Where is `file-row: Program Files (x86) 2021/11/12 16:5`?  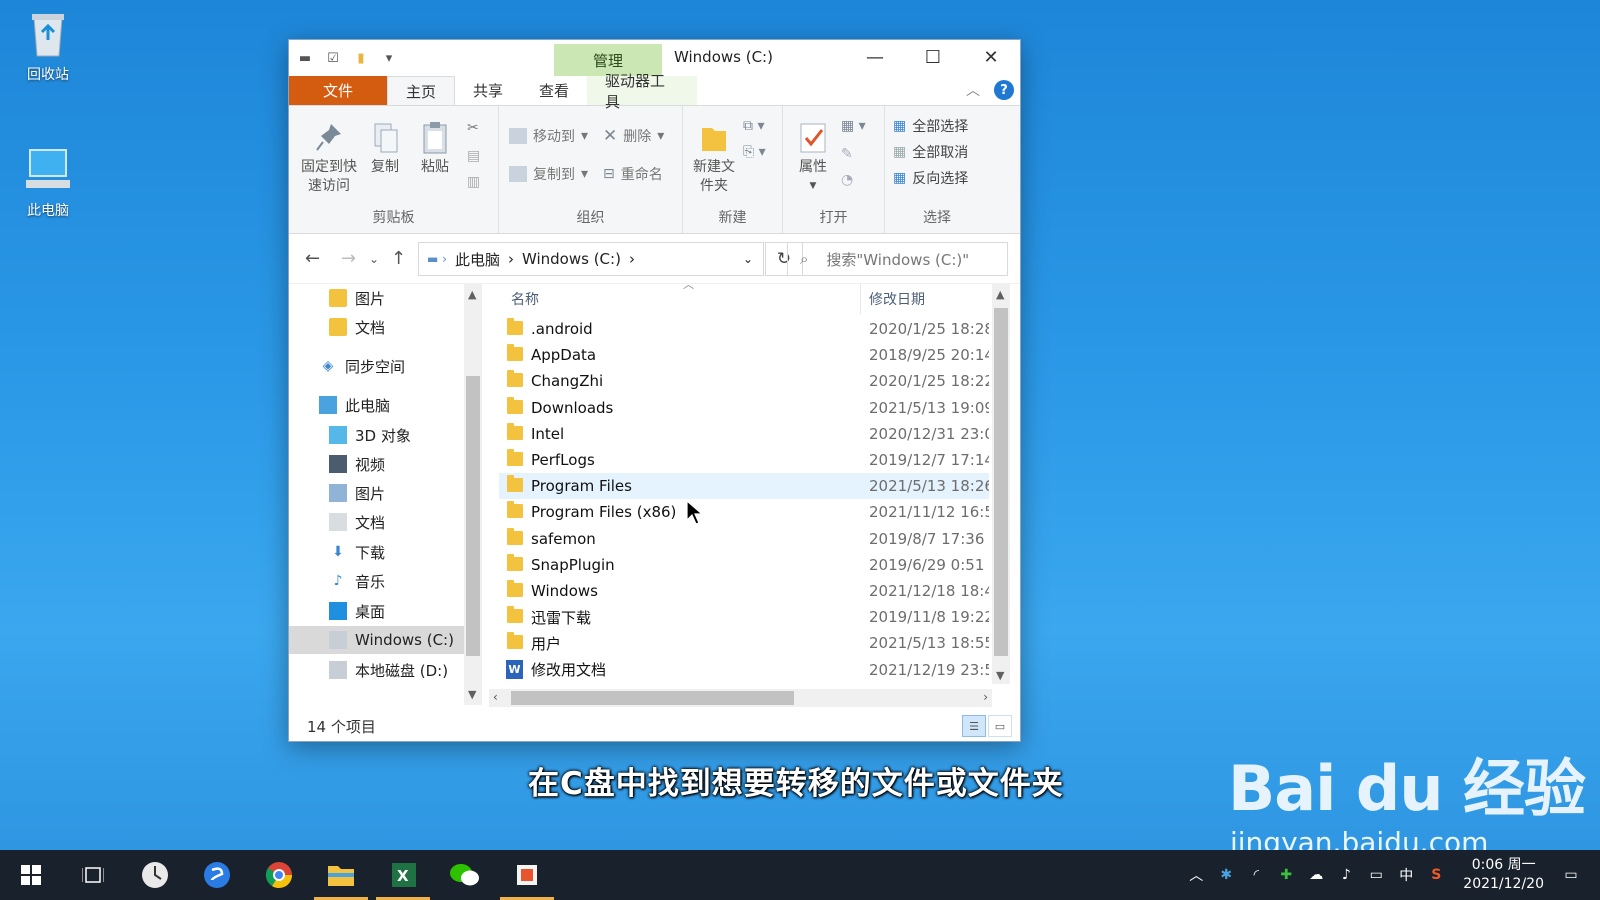 file-row: Program Files (x86) 2021/11/12 16:5 is located at coordinates (744, 512).